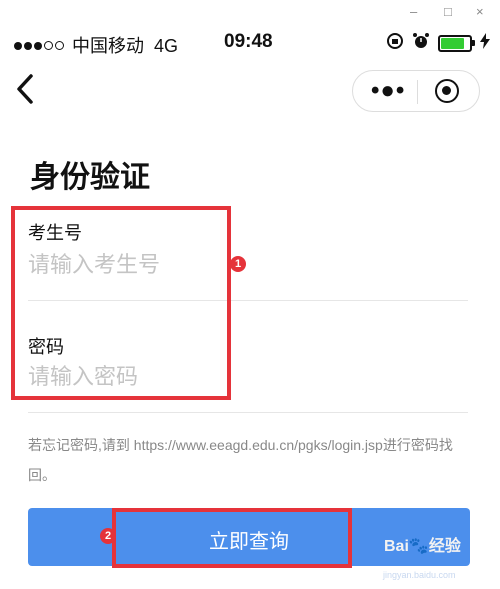  Describe the element at coordinates (421, 43) in the screenshot. I see `alarm-icon` at that location.